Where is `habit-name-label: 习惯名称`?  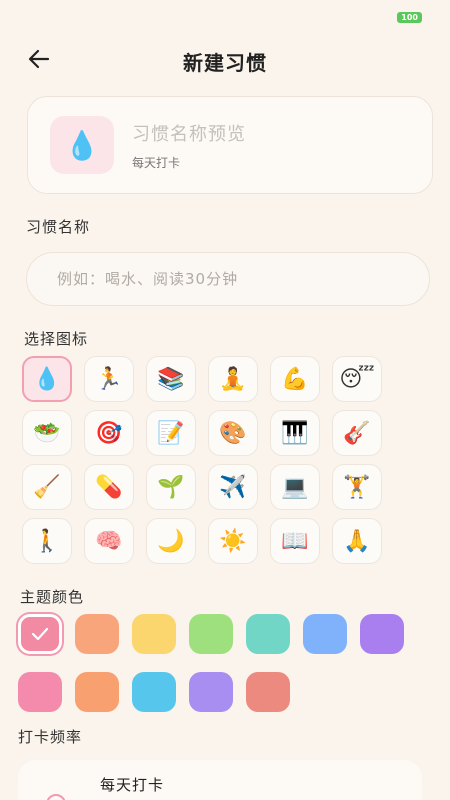
habit-name-label: 习惯名称 is located at coordinates (58, 227).